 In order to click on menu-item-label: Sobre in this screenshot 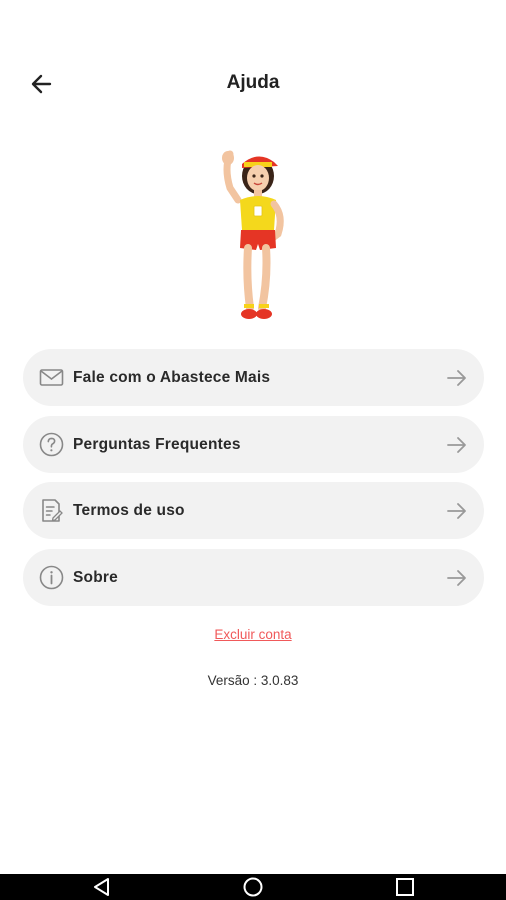, I will do `click(95, 577)`.